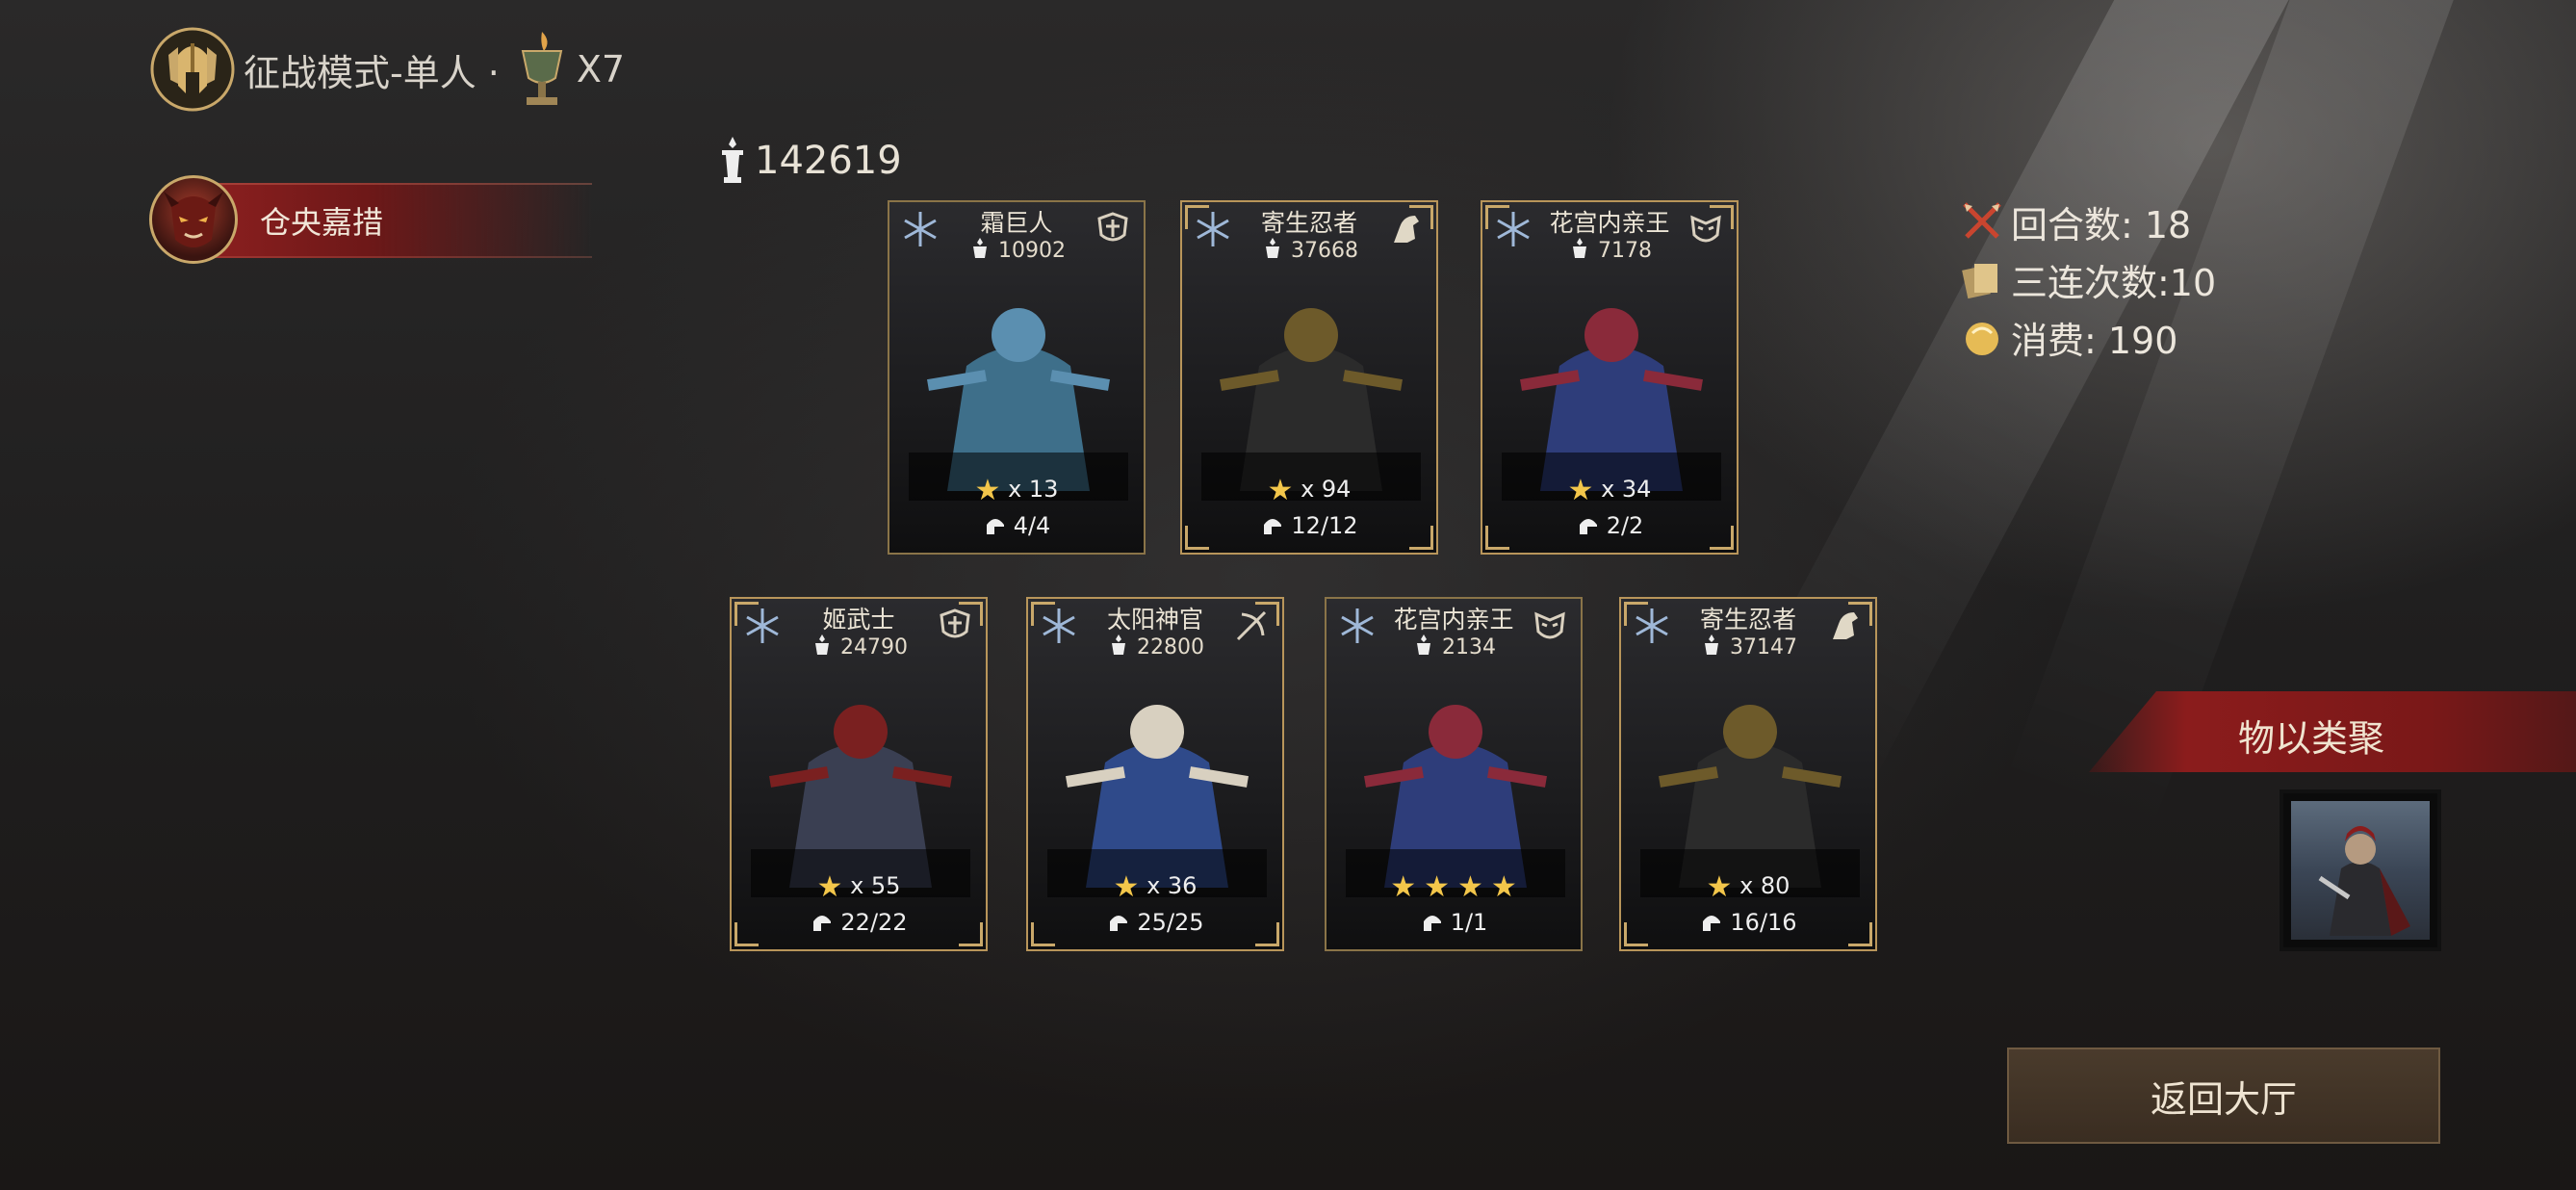 The height and width of the screenshot is (1190, 2576). Describe the element at coordinates (1325, 251) in the screenshot. I see `hero-power-value: 37668` at that location.